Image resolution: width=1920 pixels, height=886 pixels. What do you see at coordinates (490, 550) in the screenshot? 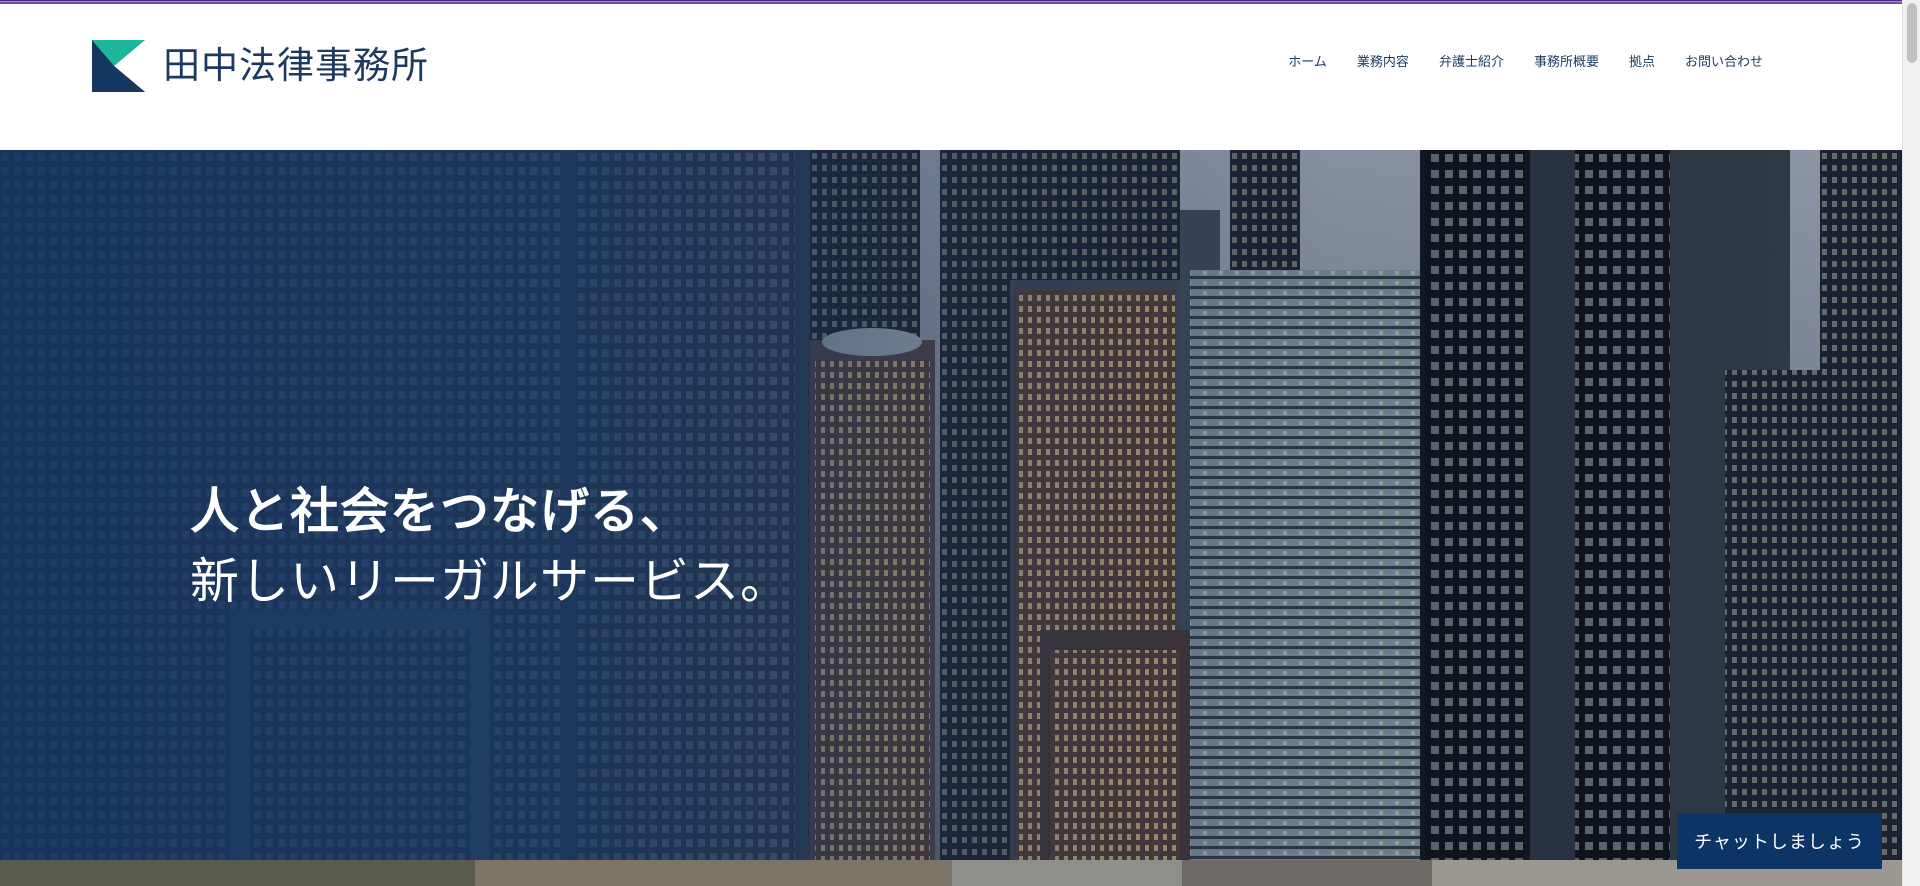
I see `hero-tagline: 人と社会をつなげる、 新しいリーガルサービス。` at bounding box center [490, 550].